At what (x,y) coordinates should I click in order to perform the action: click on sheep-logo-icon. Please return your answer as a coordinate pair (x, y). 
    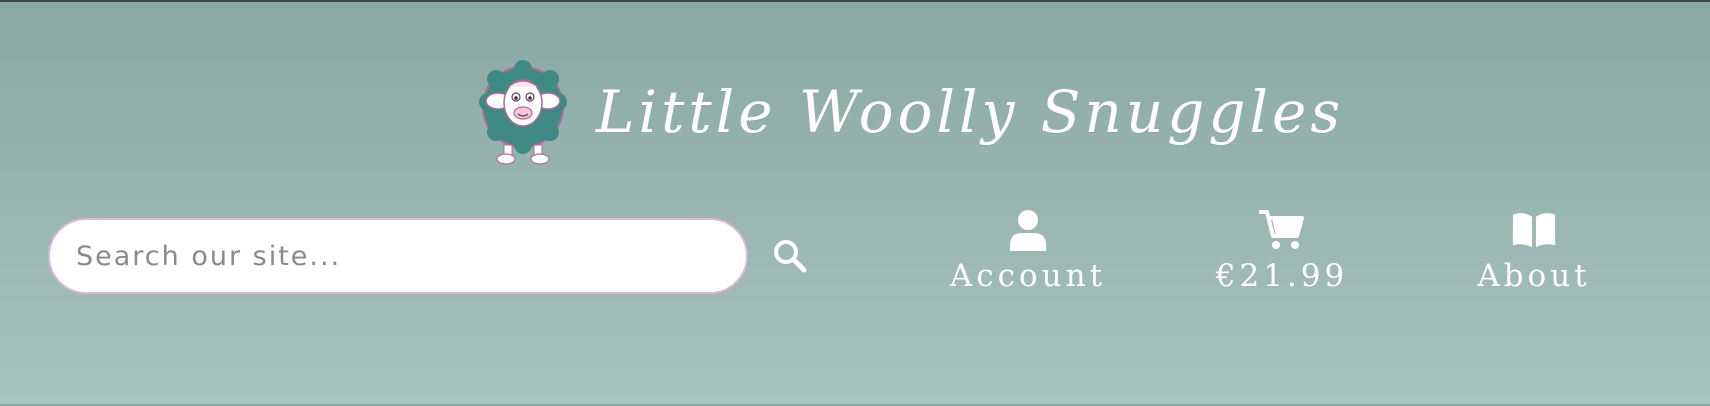
    Looking at the image, I should click on (523, 112).